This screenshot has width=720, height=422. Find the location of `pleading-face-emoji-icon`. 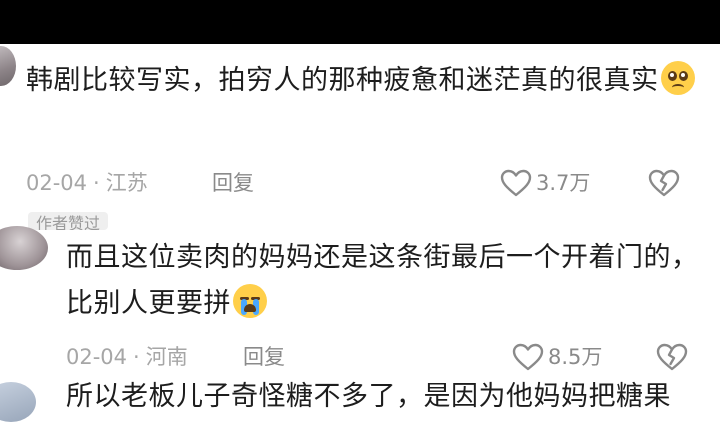

pleading-face-emoji-icon is located at coordinates (677, 78).